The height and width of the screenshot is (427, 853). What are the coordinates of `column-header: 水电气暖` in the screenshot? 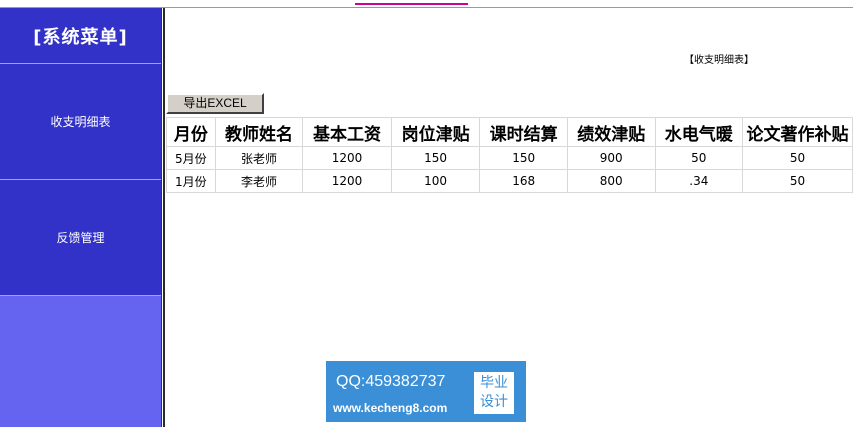 It's located at (699, 132).